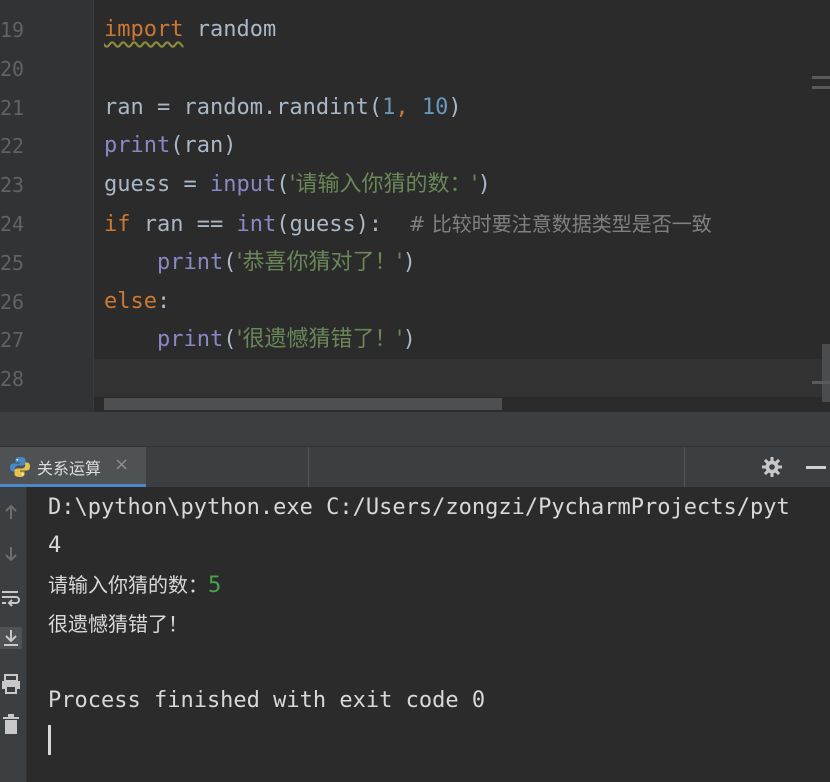 Image resolution: width=830 pixels, height=782 pixels. I want to click on line-number: 22, so click(12, 146).